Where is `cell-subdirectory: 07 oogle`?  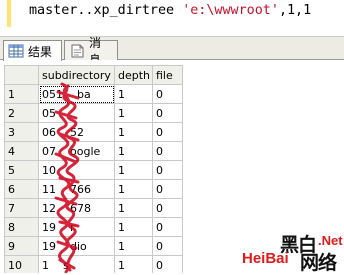
cell-subdirectory: 07 oogle is located at coordinates (76, 151).